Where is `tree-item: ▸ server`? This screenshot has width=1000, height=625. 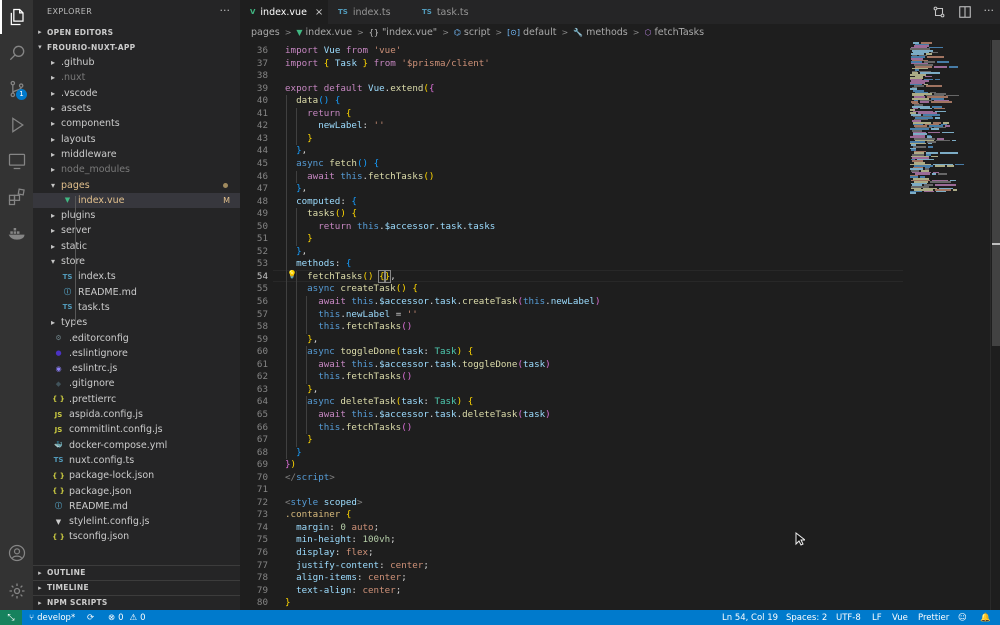 tree-item: ▸ server is located at coordinates (136, 230).